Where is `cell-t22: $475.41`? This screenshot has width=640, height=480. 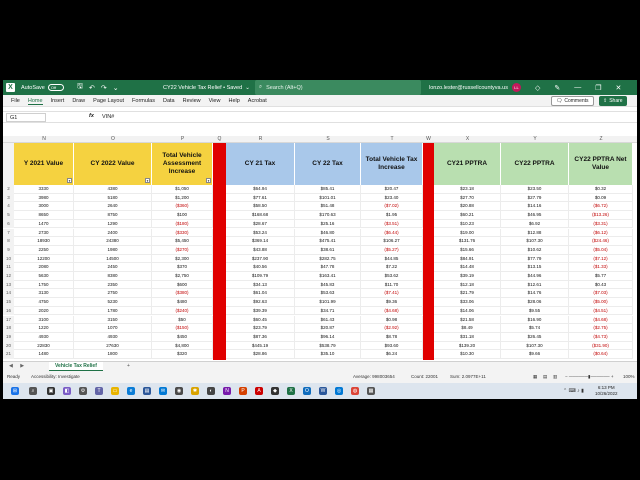
cell-t22: $475.41 is located at coordinates (328, 241).